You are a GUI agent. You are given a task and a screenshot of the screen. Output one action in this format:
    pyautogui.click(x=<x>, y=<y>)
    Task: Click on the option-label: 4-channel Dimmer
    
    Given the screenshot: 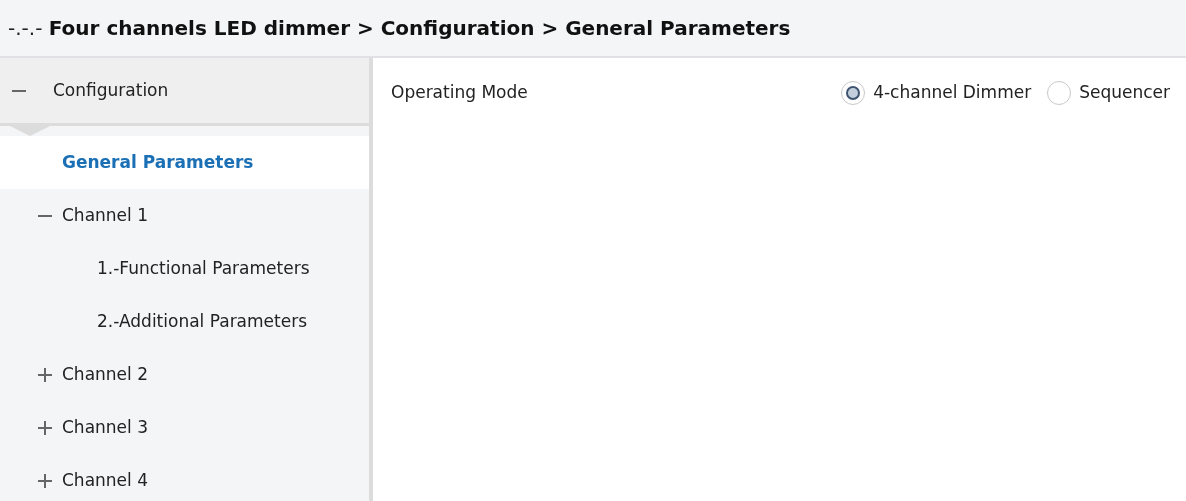 What is the action you would take?
    pyautogui.click(x=952, y=93)
    